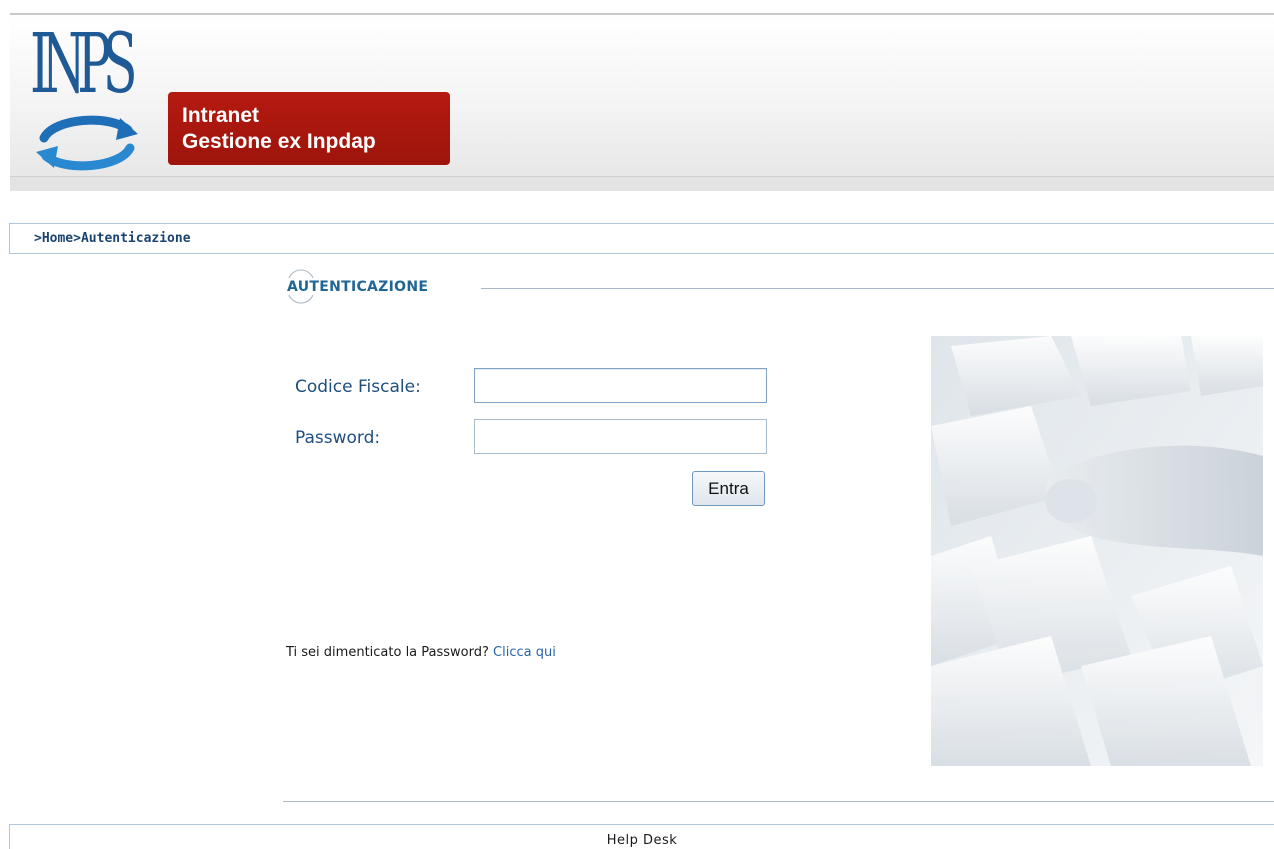 This screenshot has height=849, width=1274. Describe the element at coordinates (84, 64) in the screenshot. I see `logo-wordmark: INPS` at that location.